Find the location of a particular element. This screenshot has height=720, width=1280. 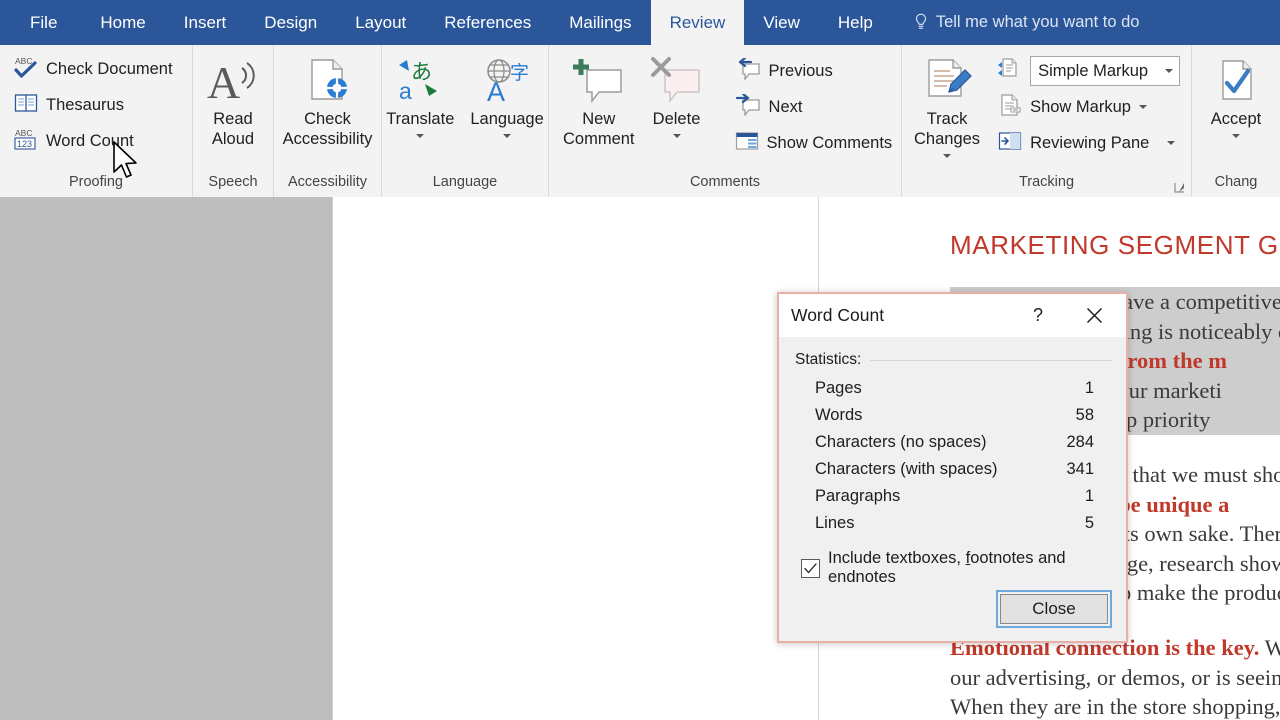

show-markup-button: Show Markup is located at coordinates (1090, 107).